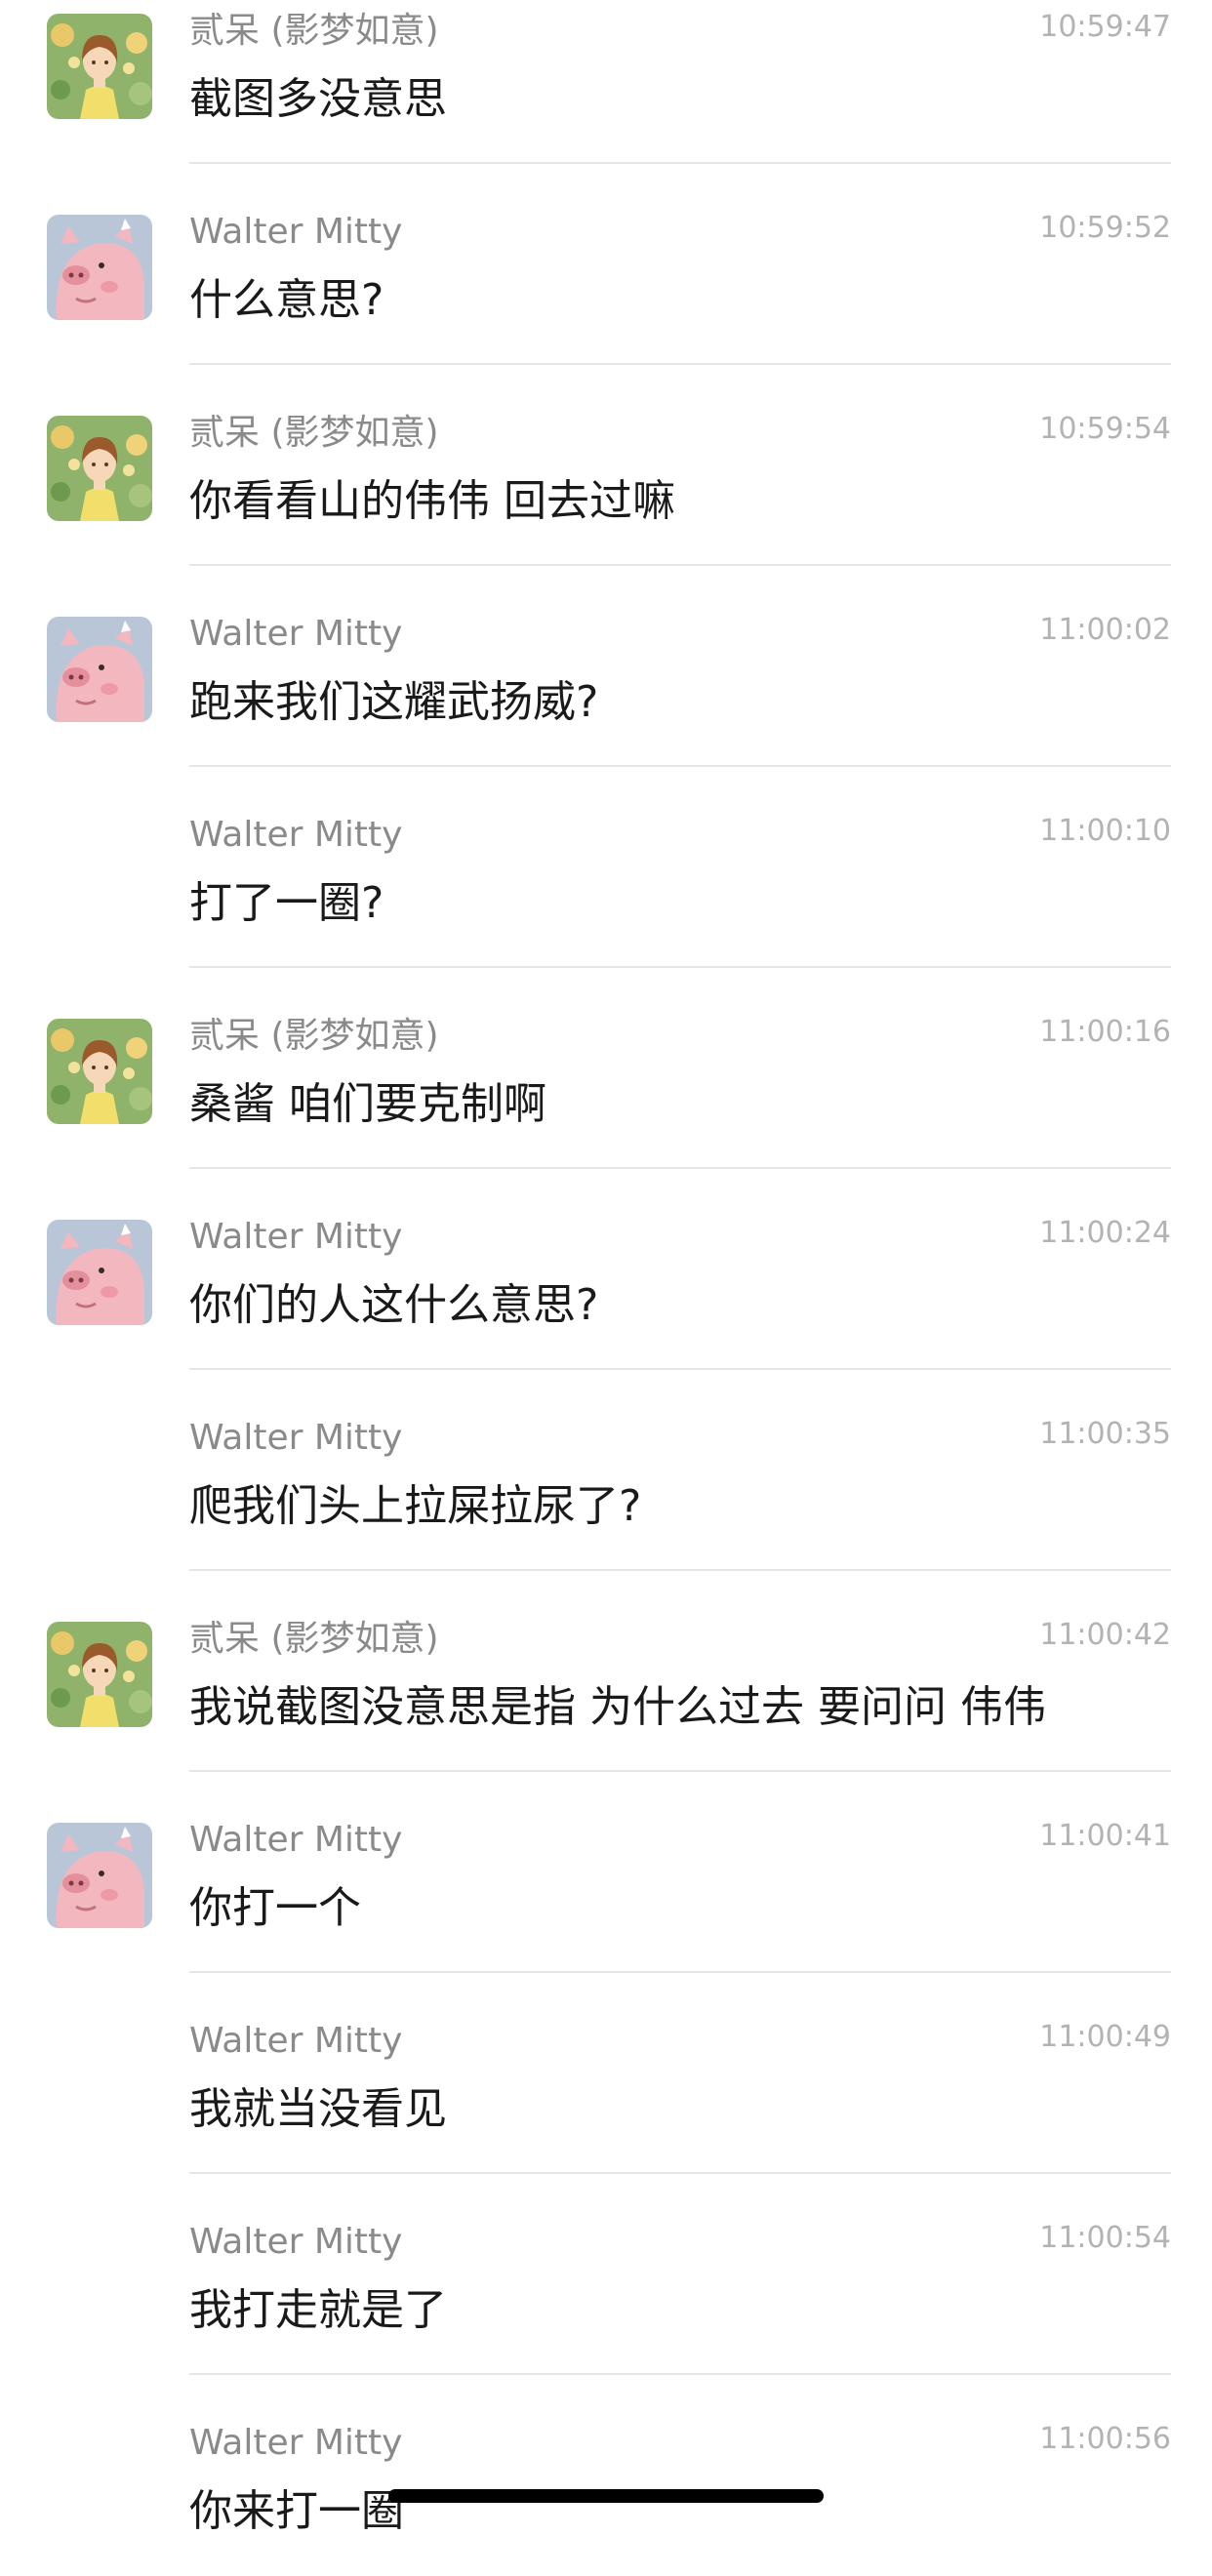 The height and width of the screenshot is (2576, 1212). I want to click on message-timestamp: 11:00:16, so click(1105, 1032).